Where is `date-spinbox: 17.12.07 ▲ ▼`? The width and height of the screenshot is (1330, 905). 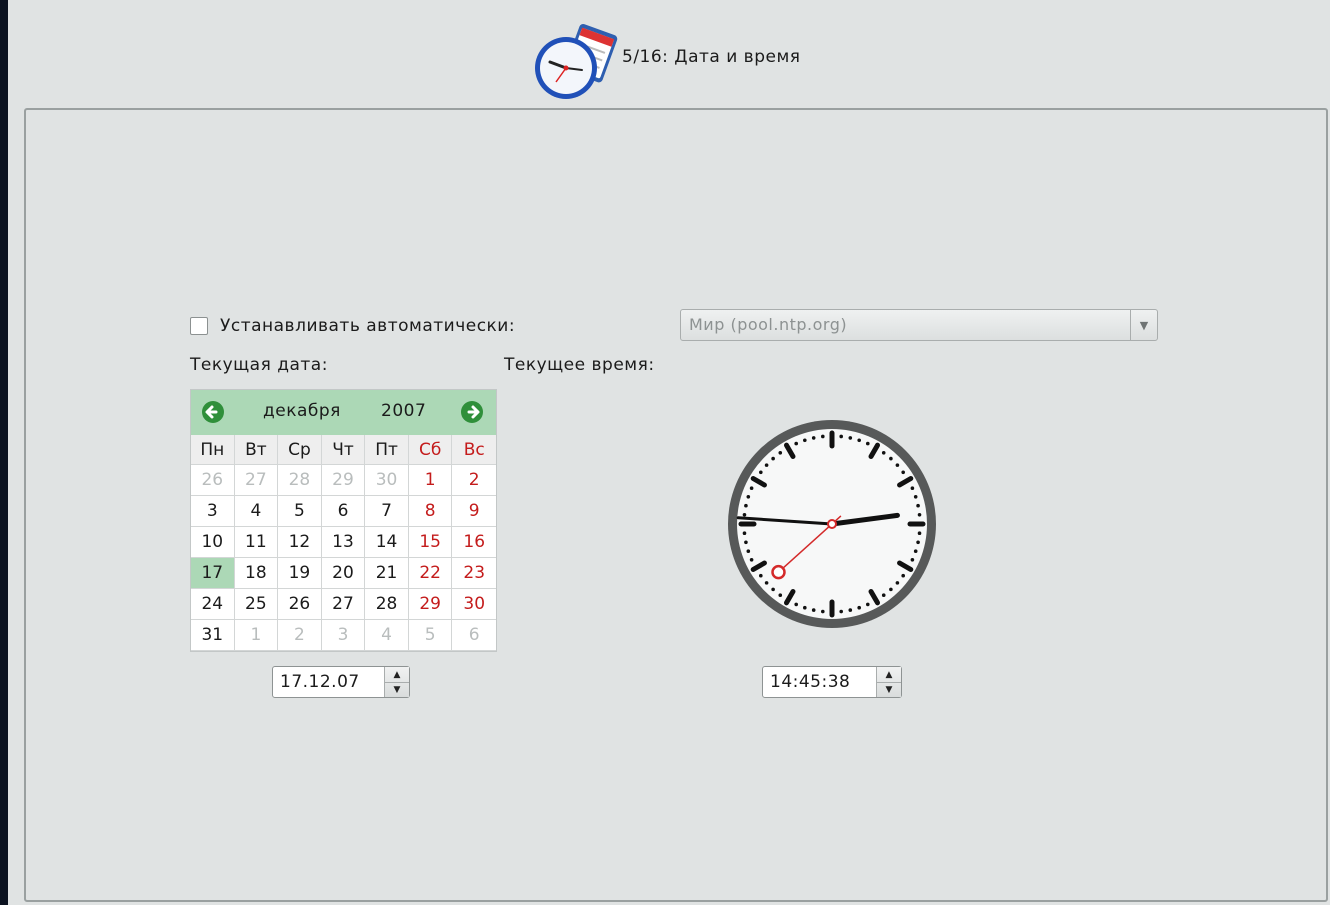
date-spinbox: 17.12.07 ▲ ▼ is located at coordinates (341, 682).